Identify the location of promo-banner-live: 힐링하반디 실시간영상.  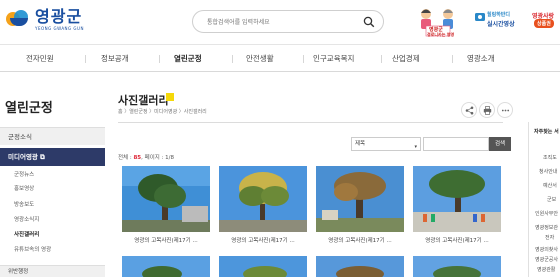
(497, 22).